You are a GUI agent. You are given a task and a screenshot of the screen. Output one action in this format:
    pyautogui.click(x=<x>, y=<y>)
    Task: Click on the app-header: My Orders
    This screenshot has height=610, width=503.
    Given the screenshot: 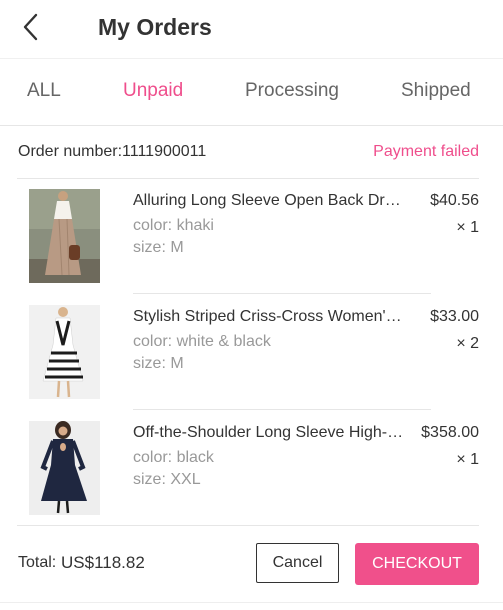 What is the action you would take?
    pyautogui.click(x=251, y=28)
    